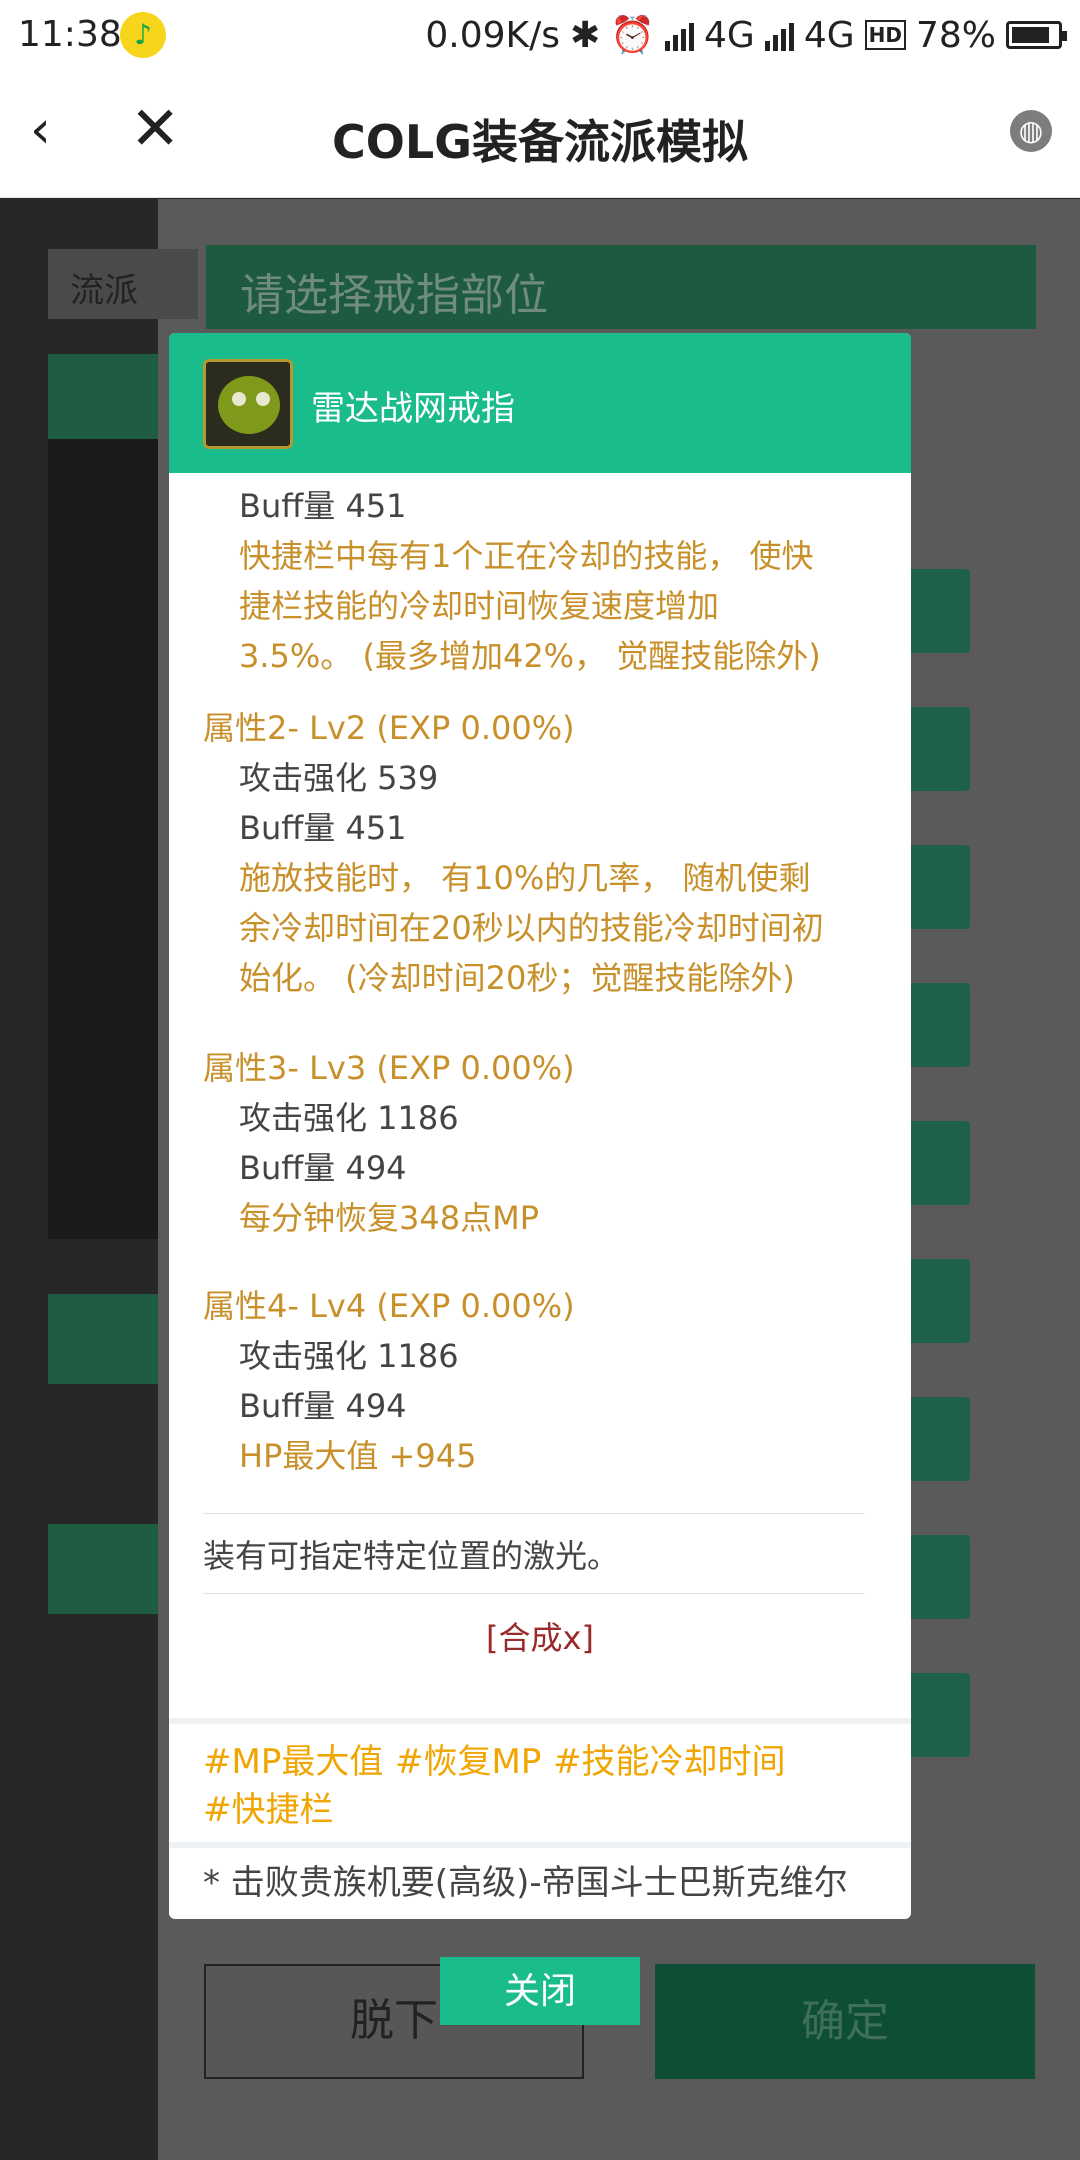 This screenshot has height=2160, width=1080. I want to click on item-tag: #恢复MP, so click(468, 1758).